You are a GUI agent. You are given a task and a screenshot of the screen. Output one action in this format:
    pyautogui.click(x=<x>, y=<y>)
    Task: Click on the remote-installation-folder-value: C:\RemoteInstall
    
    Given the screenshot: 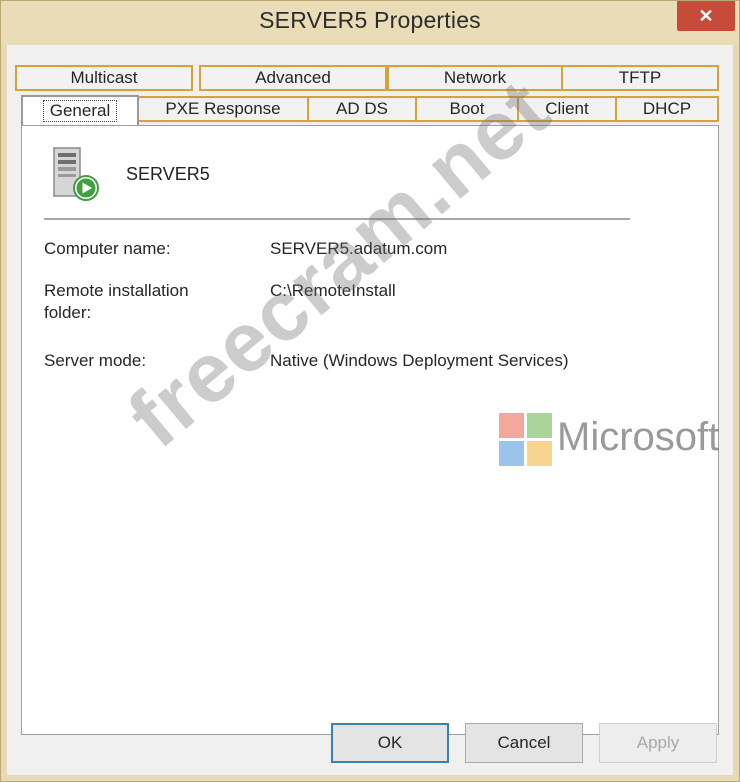 What is the action you would take?
    pyautogui.click(x=333, y=290)
    